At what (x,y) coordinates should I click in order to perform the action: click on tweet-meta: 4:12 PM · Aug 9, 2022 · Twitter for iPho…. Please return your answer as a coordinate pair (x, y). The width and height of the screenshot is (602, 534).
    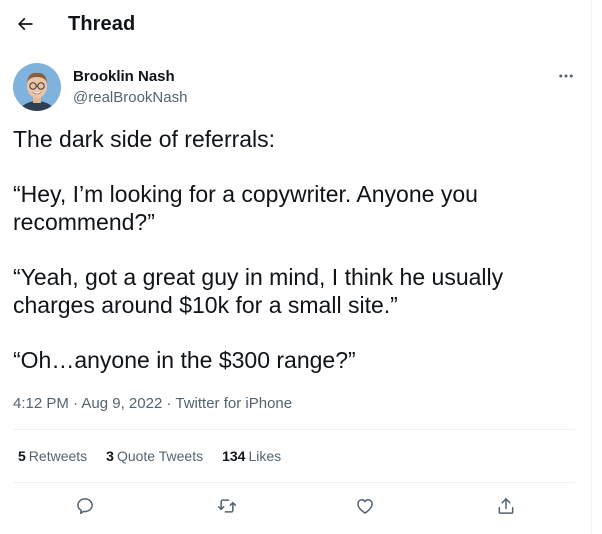
    Looking at the image, I should click on (152, 403).